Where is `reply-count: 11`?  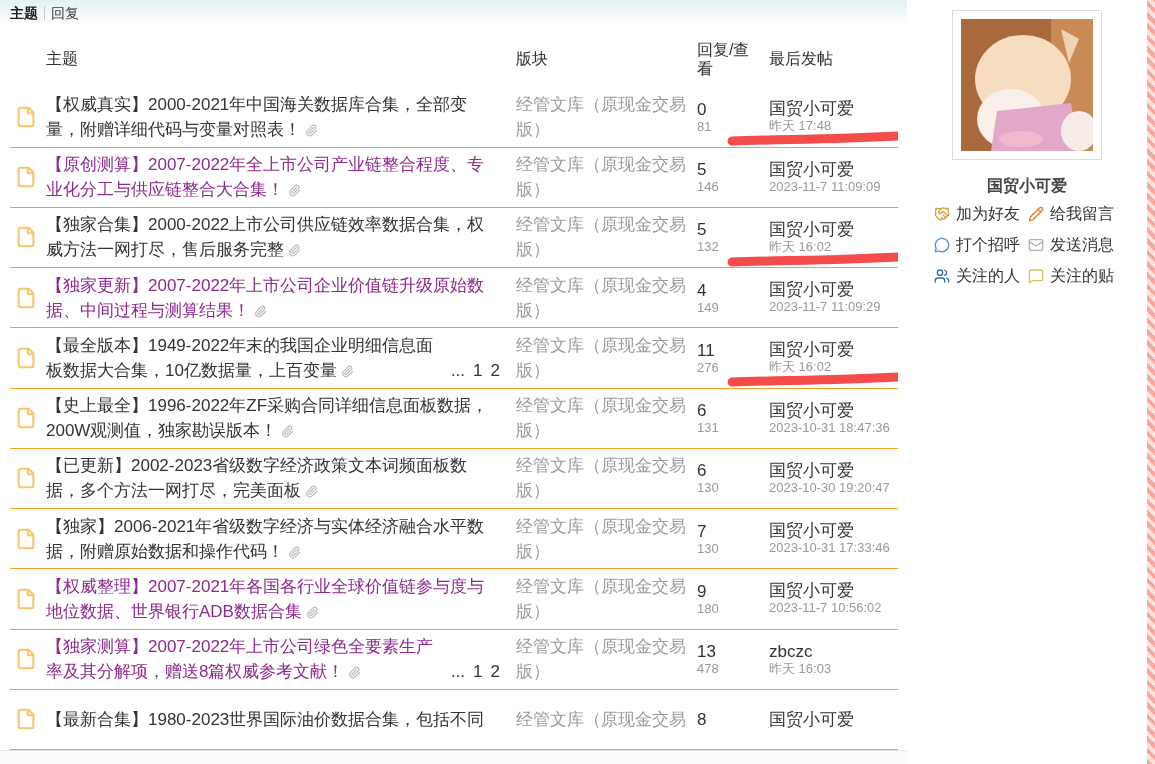
reply-count: 11 is located at coordinates (706, 350).